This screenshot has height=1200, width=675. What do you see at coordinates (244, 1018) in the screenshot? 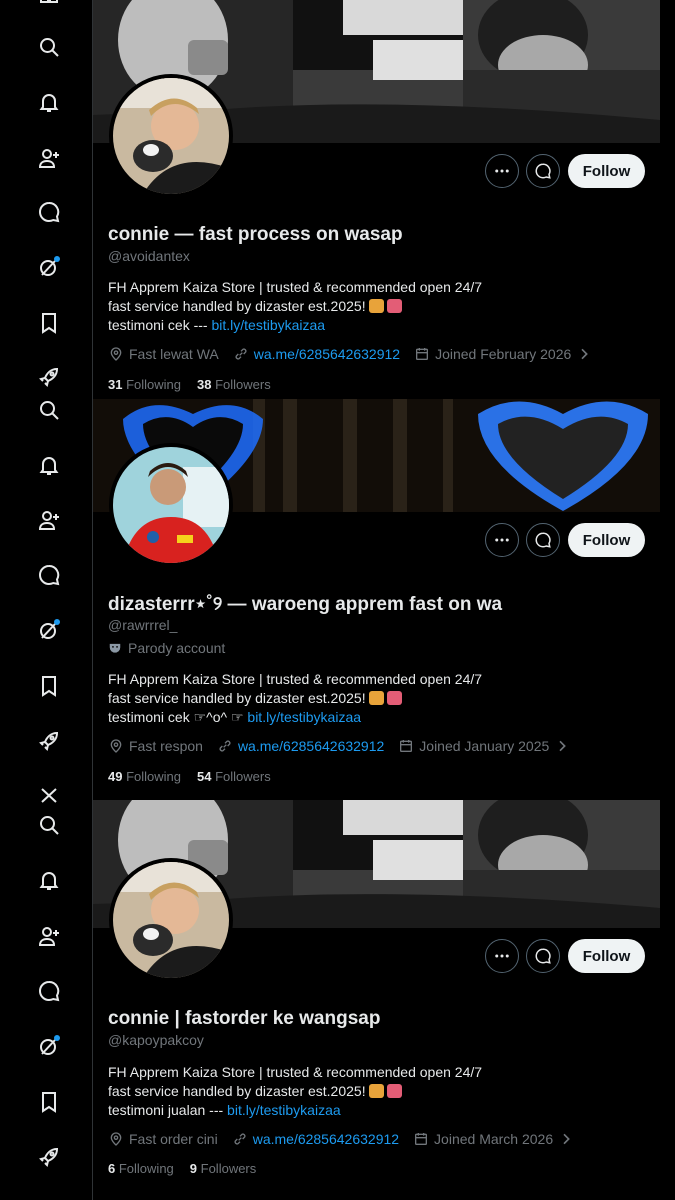
I see `display-name: connie | fastorder ke wangsap` at bounding box center [244, 1018].